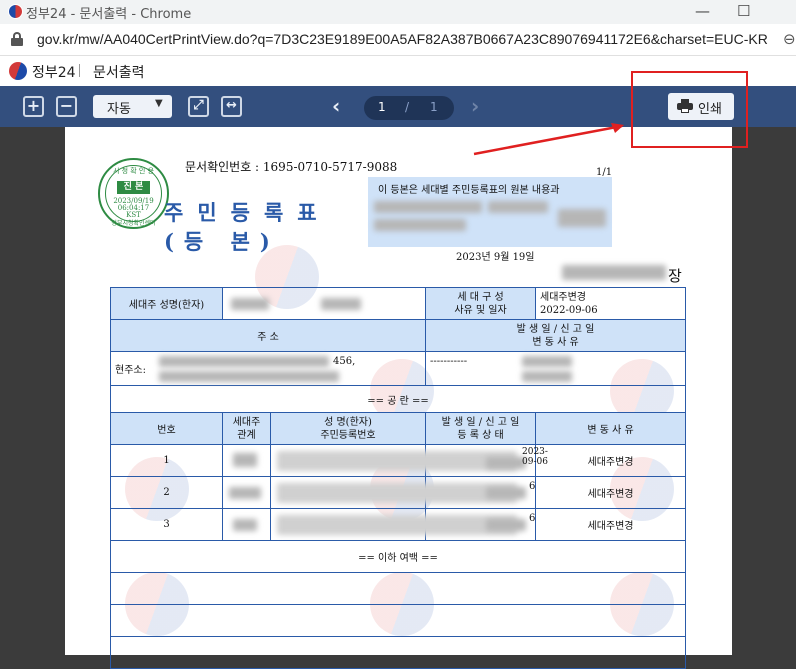 This screenshot has width=796, height=669. Describe the element at coordinates (291, 167) in the screenshot. I see `document-number: 문서확인번호 : 1695-0710-5717-9088` at that location.